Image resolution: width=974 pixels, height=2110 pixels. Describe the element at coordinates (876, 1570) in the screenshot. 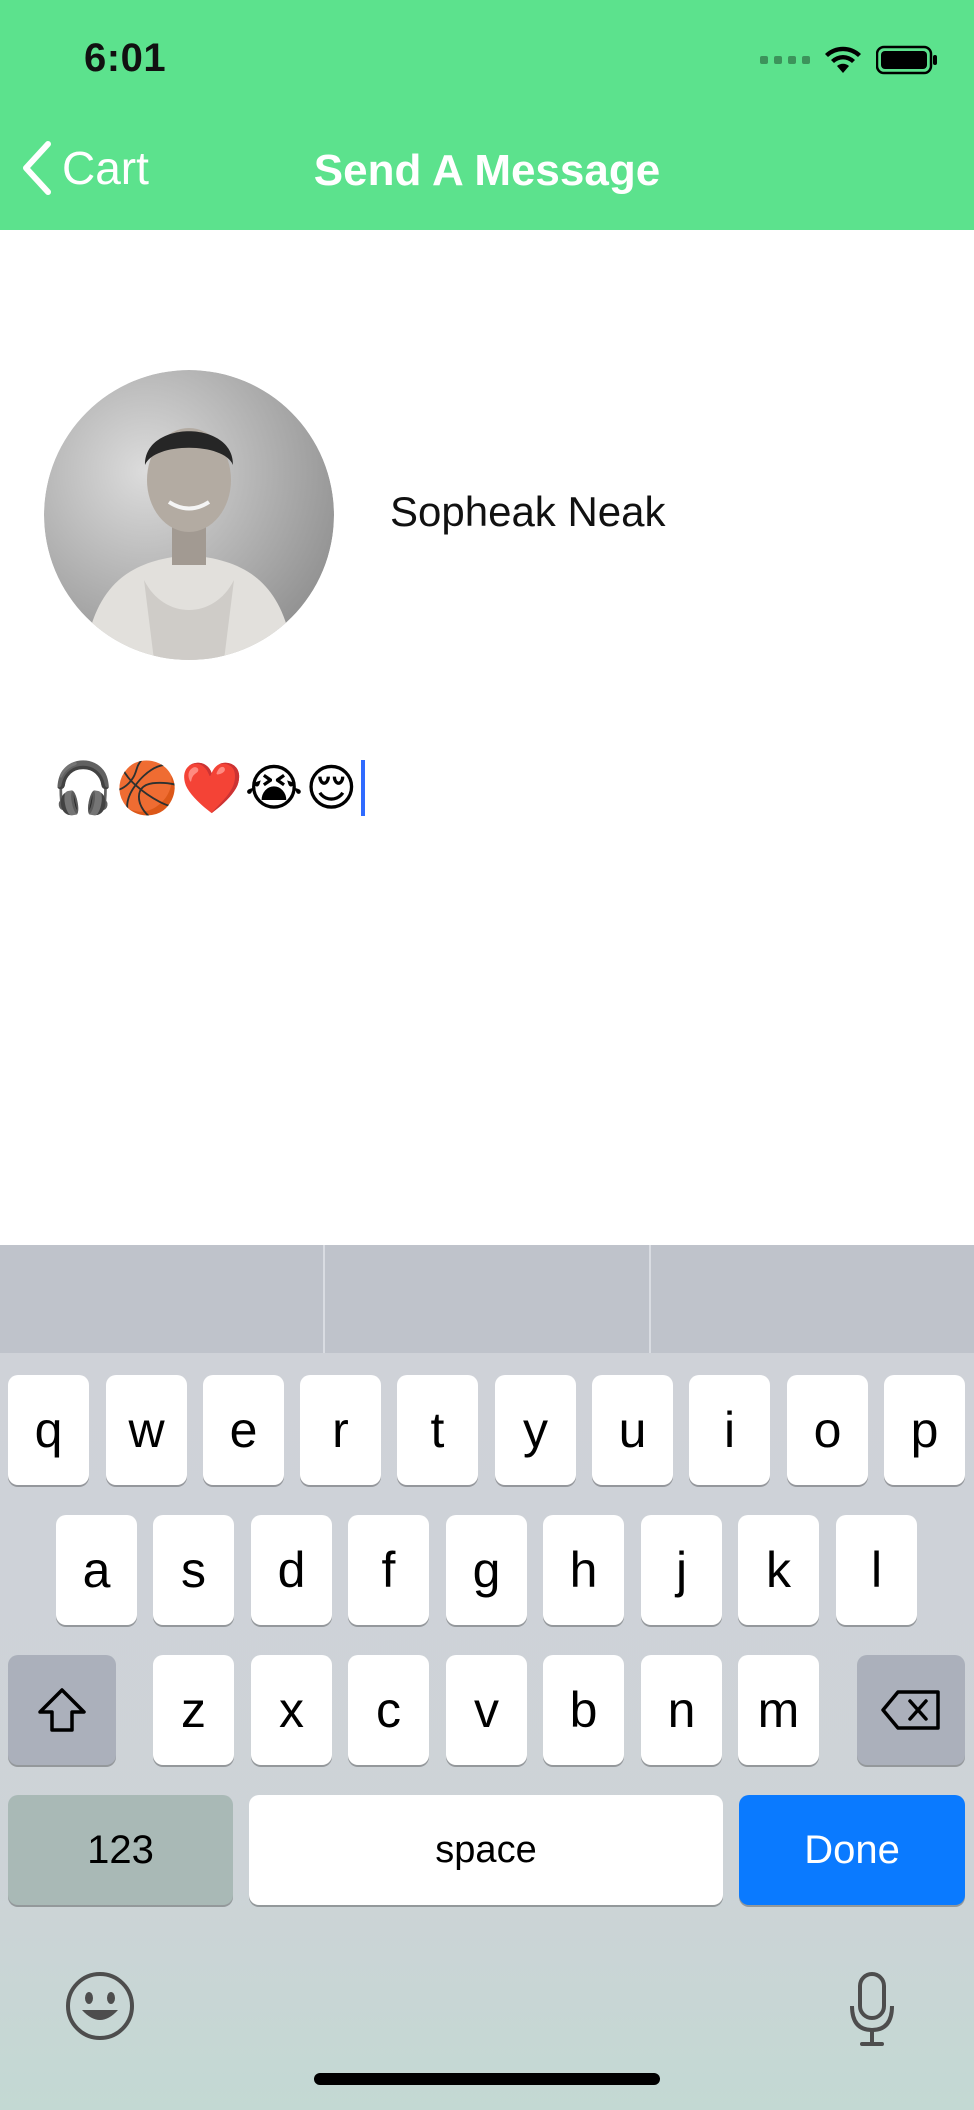

I see `key-l: l` at that location.